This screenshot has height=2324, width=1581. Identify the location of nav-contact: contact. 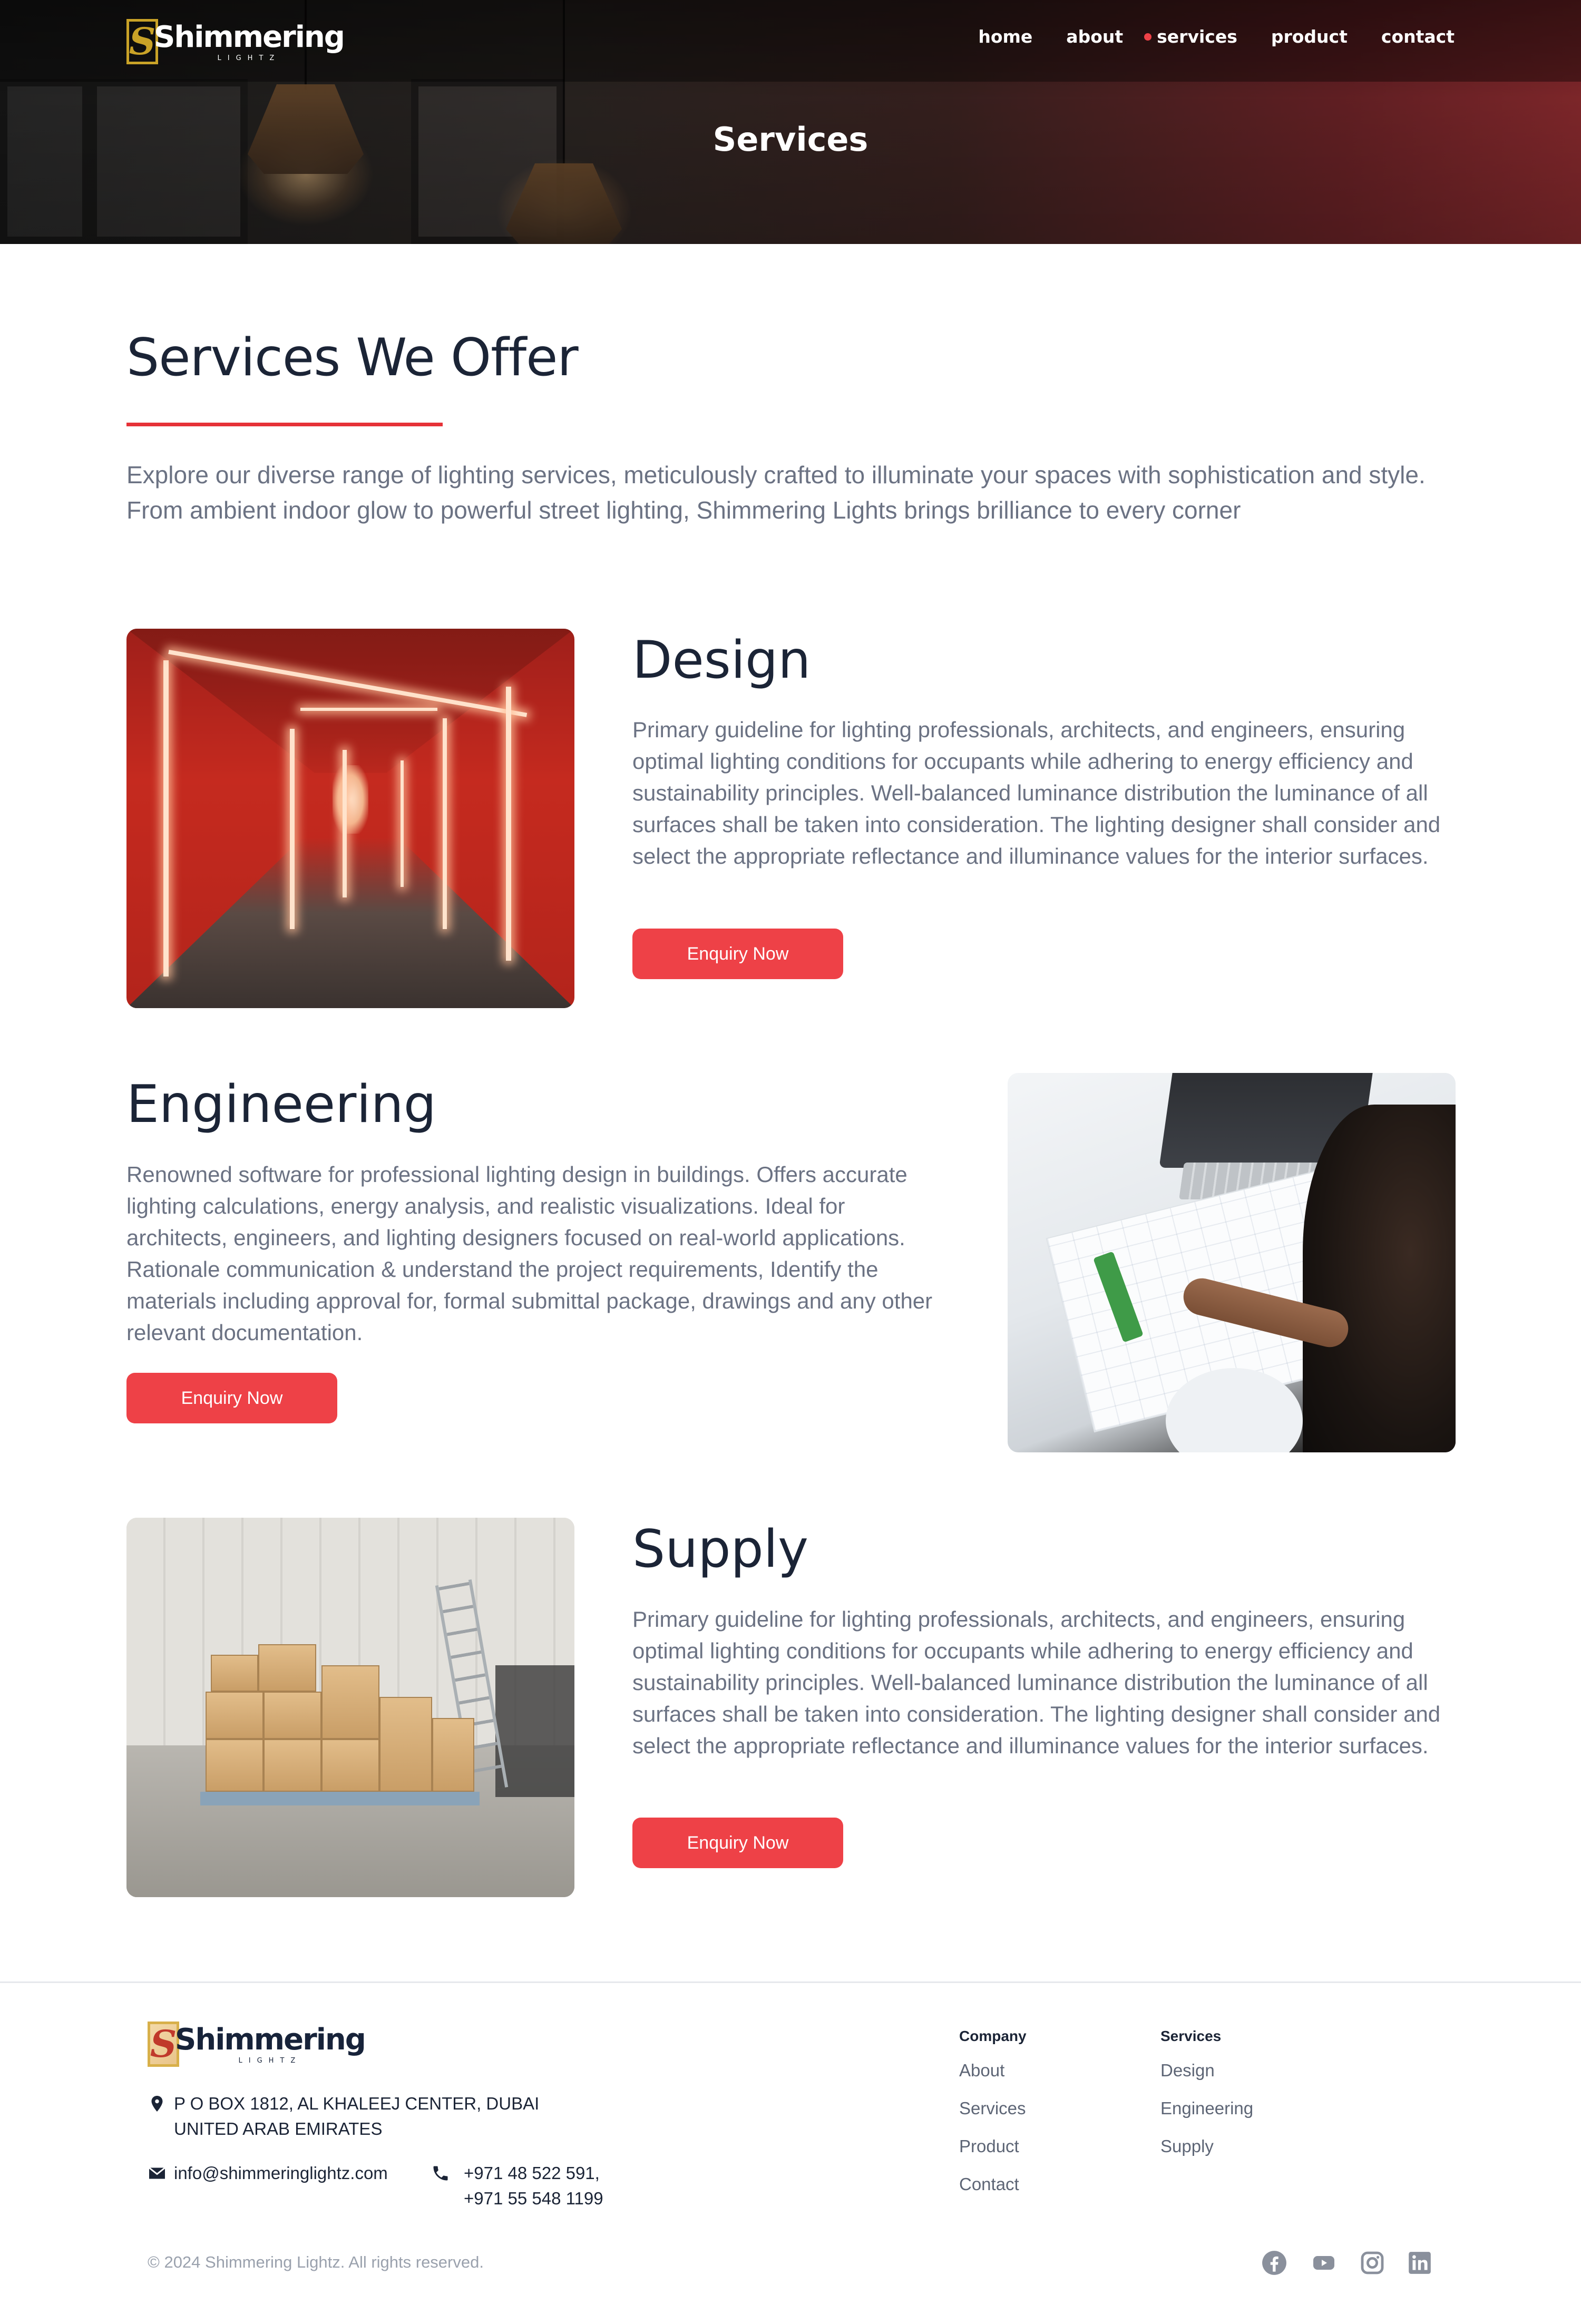
(1418, 37).